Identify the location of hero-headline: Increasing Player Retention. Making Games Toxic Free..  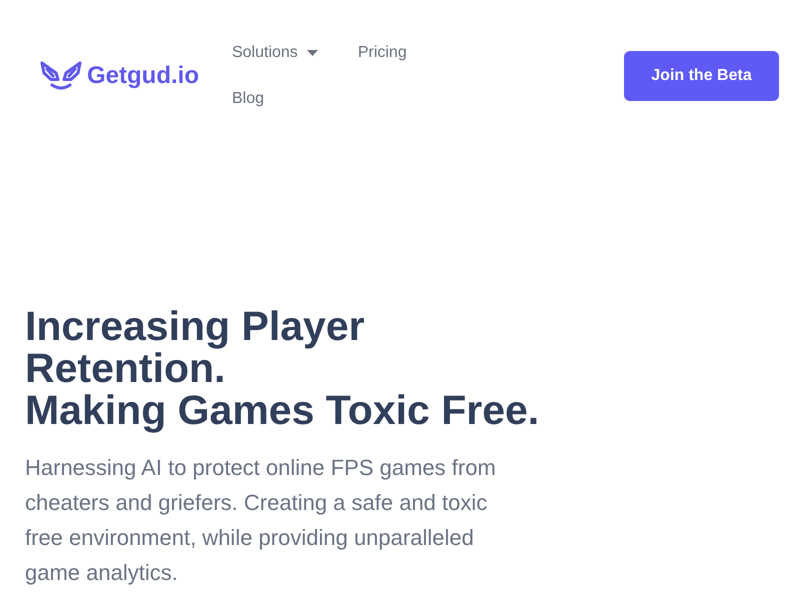
(282, 368).